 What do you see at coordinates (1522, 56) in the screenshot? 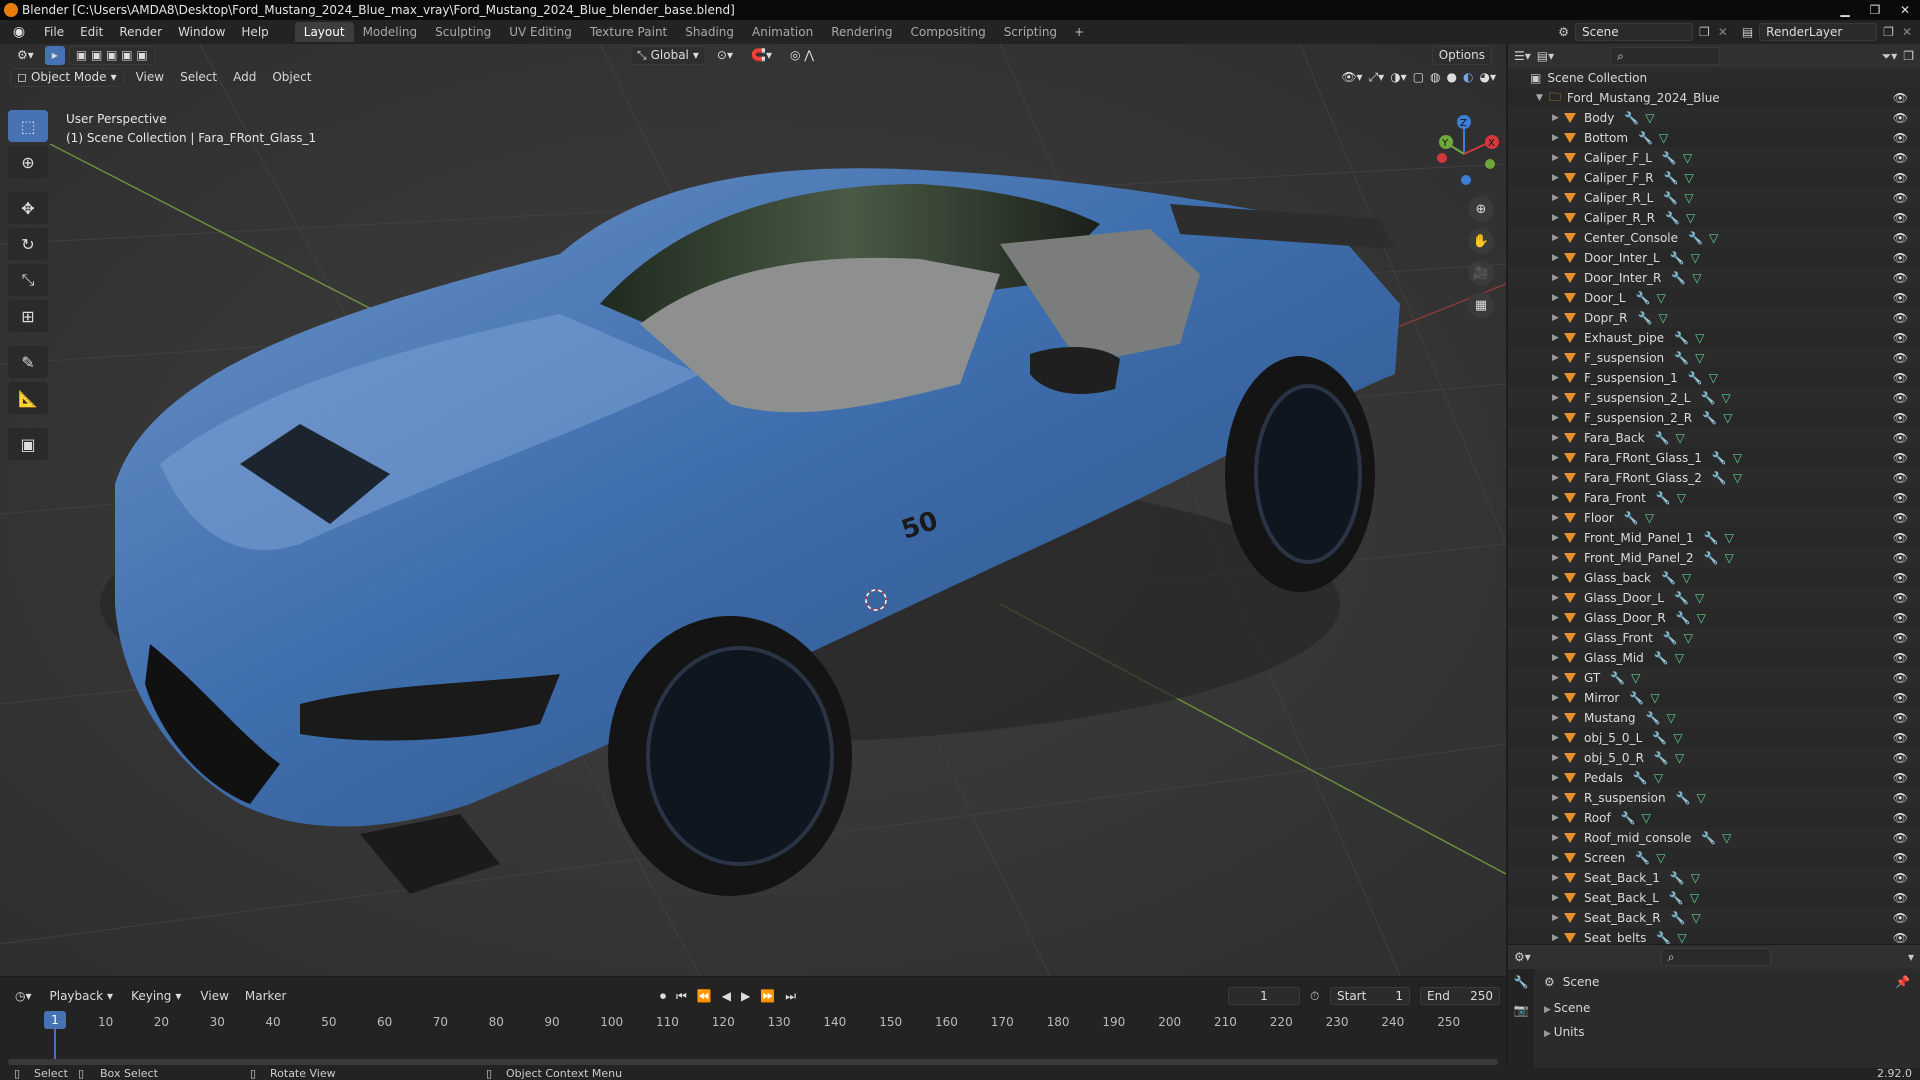
I see `outliner-editor-icon: ☰▾` at bounding box center [1522, 56].